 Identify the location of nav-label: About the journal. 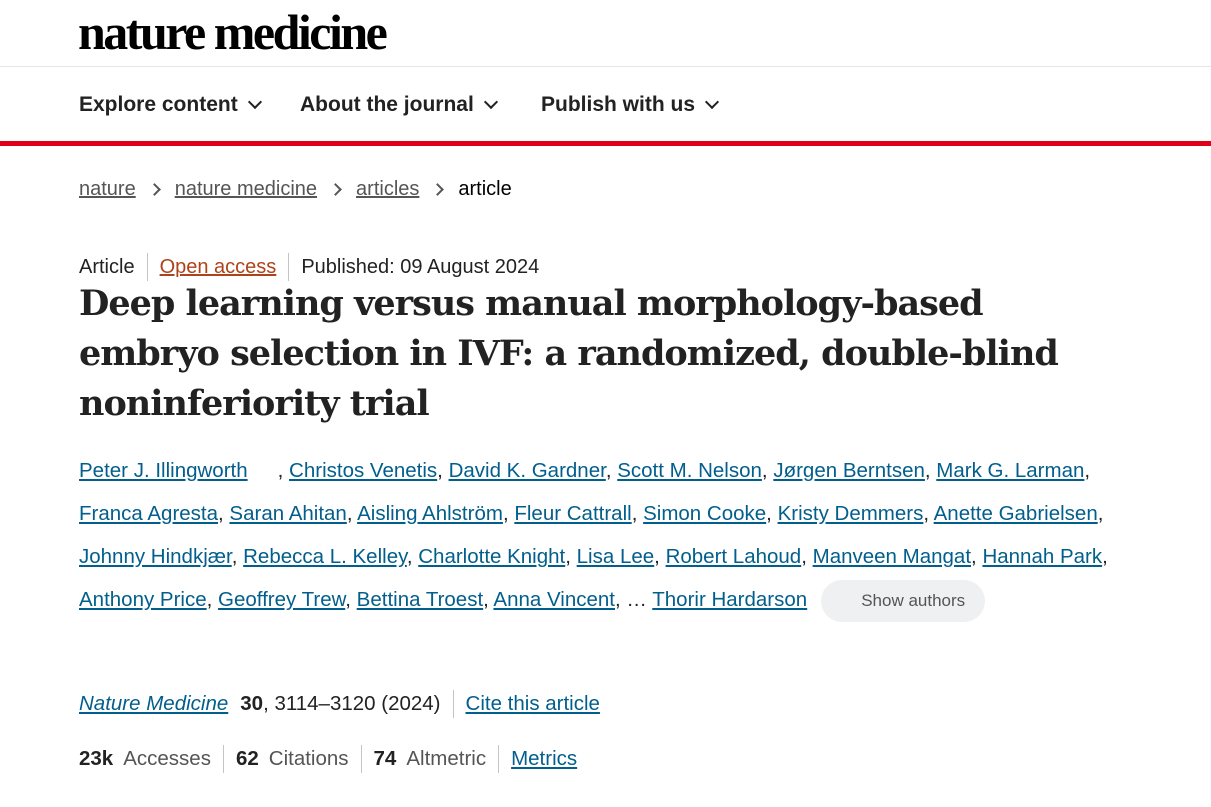
(387, 104).